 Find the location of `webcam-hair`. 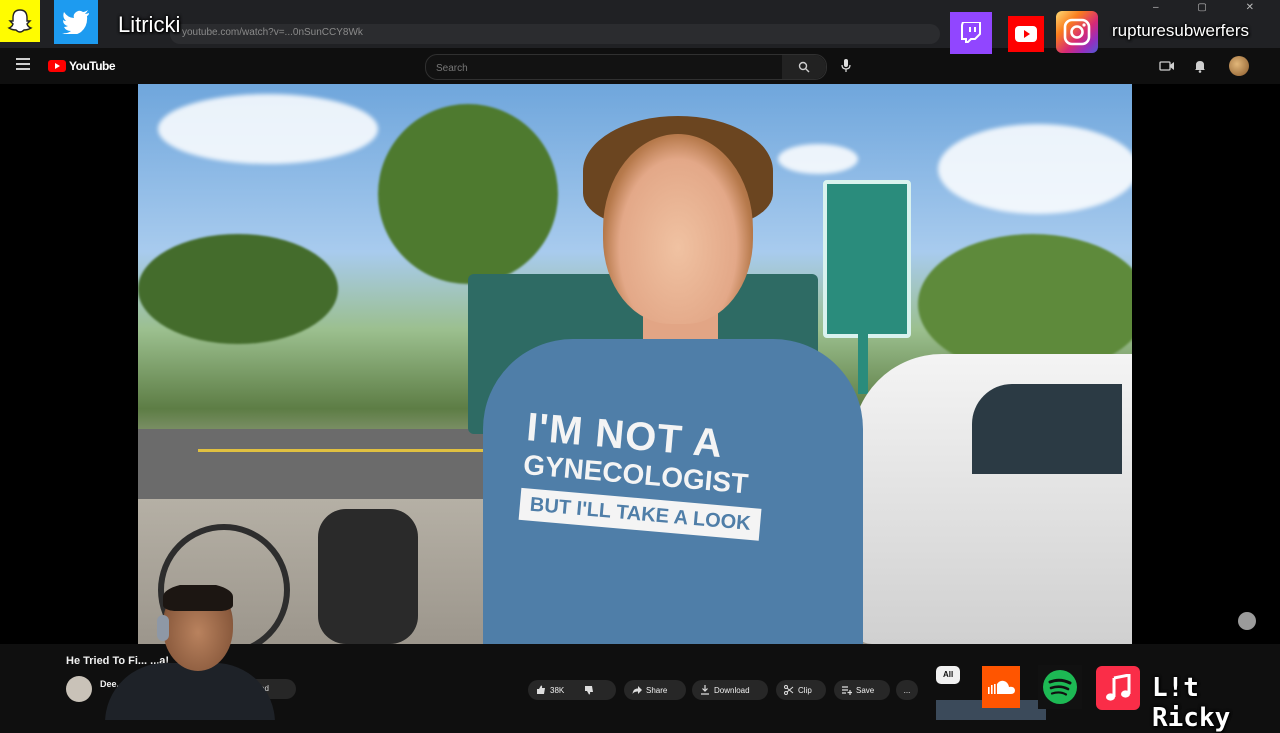

webcam-hair is located at coordinates (198, 598).